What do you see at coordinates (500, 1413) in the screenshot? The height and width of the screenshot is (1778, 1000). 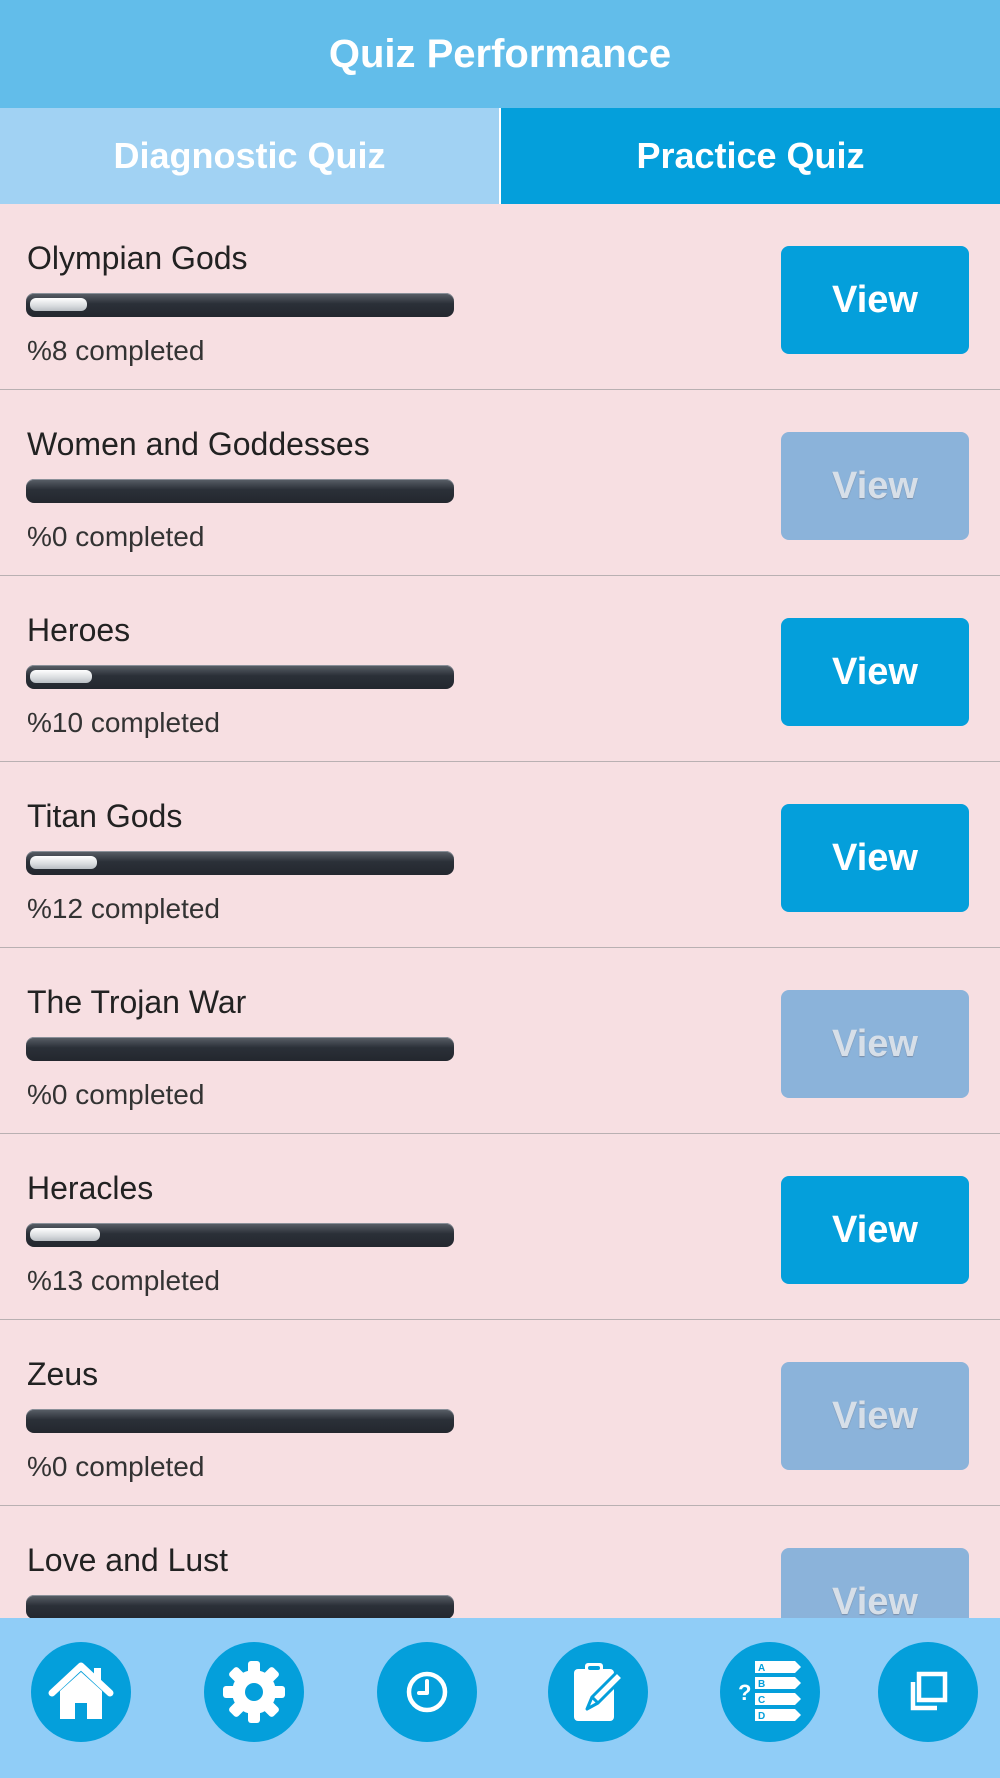 I see `list-item: Zeus %0 completed View` at bounding box center [500, 1413].